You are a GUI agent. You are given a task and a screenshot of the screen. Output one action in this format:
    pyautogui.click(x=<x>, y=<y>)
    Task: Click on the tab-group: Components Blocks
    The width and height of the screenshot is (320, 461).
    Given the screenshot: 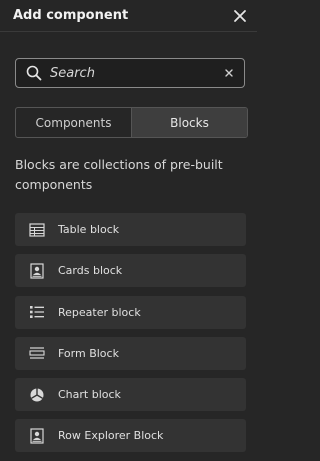 What is the action you would take?
    pyautogui.click(x=131, y=122)
    